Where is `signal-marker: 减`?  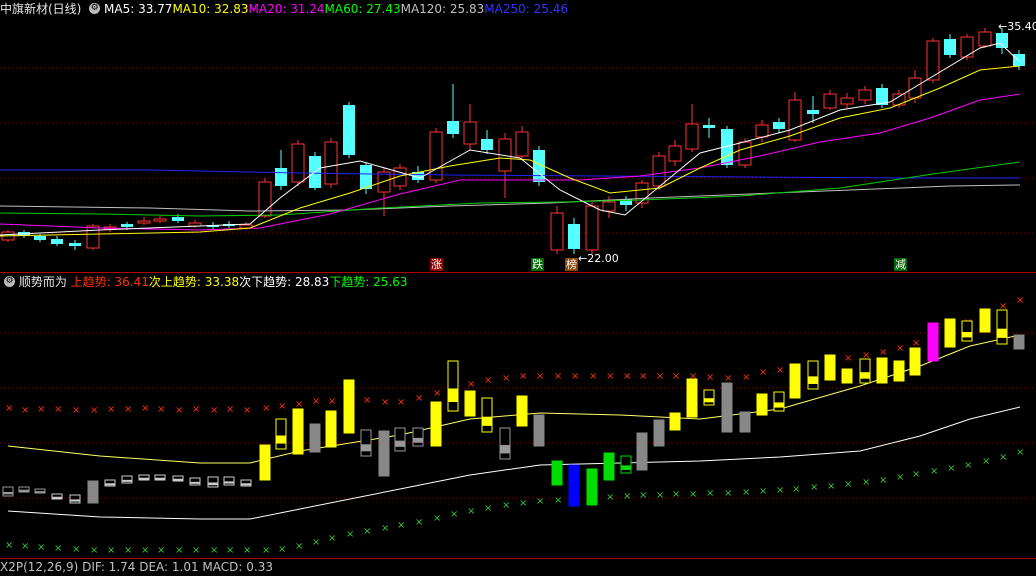
signal-marker: 减 is located at coordinates (900, 264).